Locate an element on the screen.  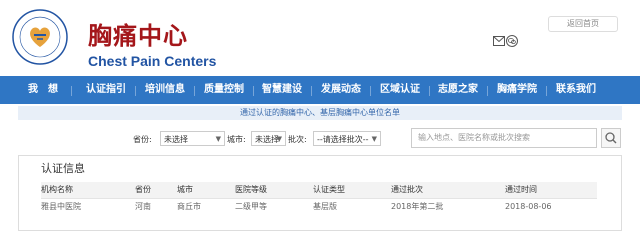
cell-certification-type: 基层版 is located at coordinates (325, 206).